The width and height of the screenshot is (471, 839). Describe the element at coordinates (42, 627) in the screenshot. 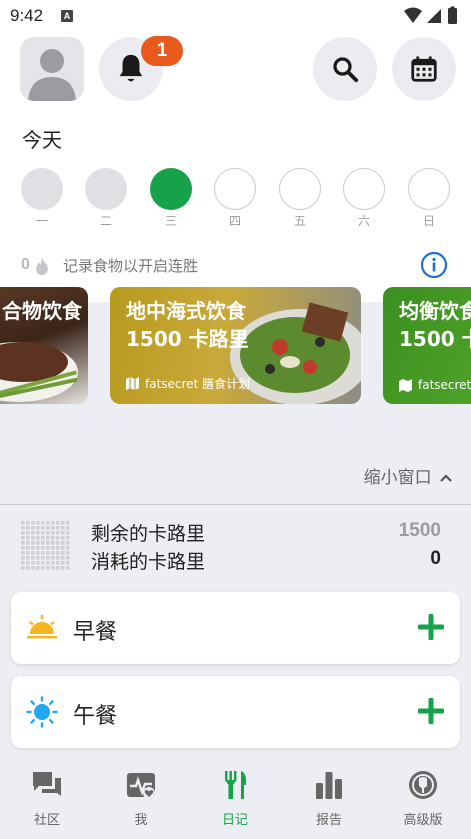

I see `sunrise-icon` at that location.